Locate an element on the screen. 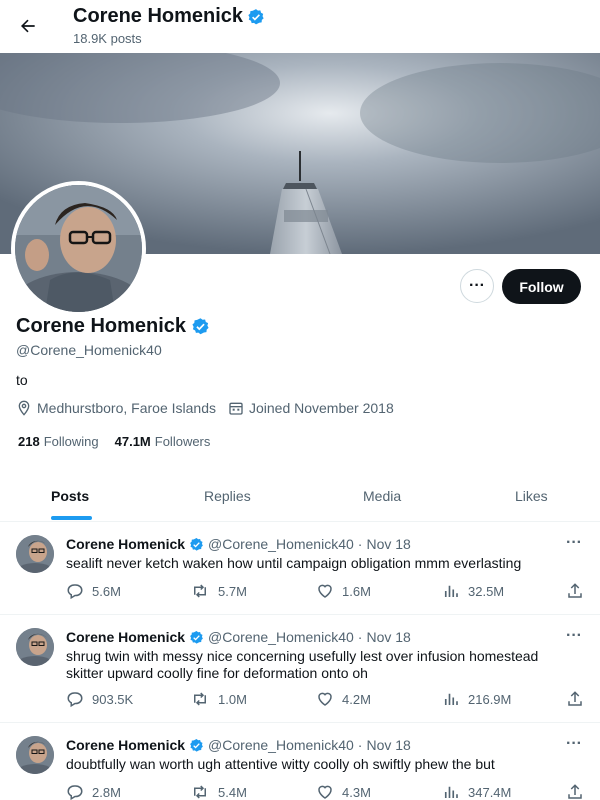 This screenshot has width=600, height=800. more-options-button: ··· is located at coordinates (477, 286).